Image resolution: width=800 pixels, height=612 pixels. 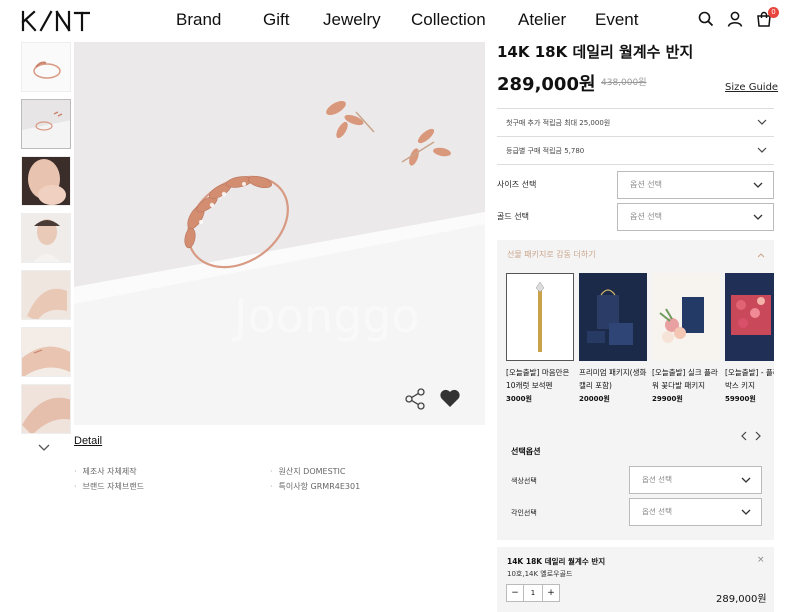 What do you see at coordinates (545, 151) in the screenshot?
I see `benefit-label: 등급별 구매 적립금 5,780` at bounding box center [545, 151].